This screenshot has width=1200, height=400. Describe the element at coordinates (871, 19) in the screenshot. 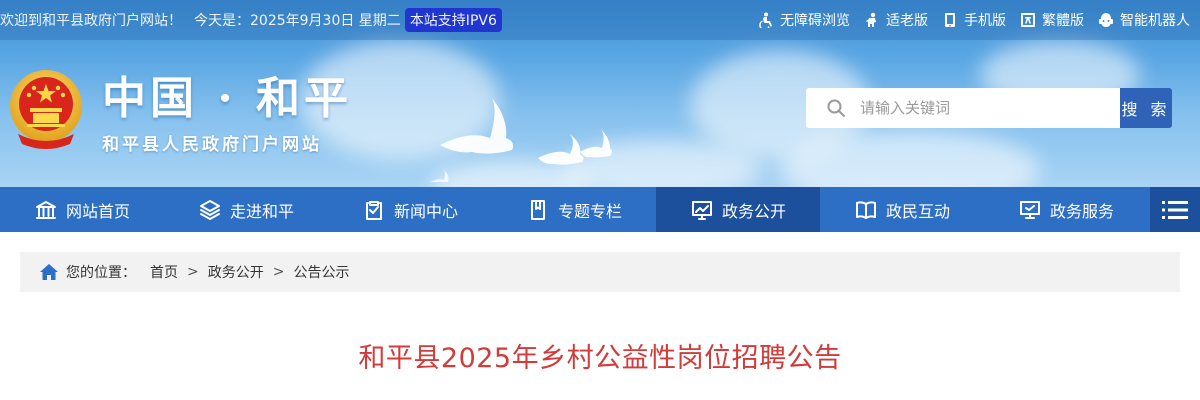

I see `elderly-icon` at that location.